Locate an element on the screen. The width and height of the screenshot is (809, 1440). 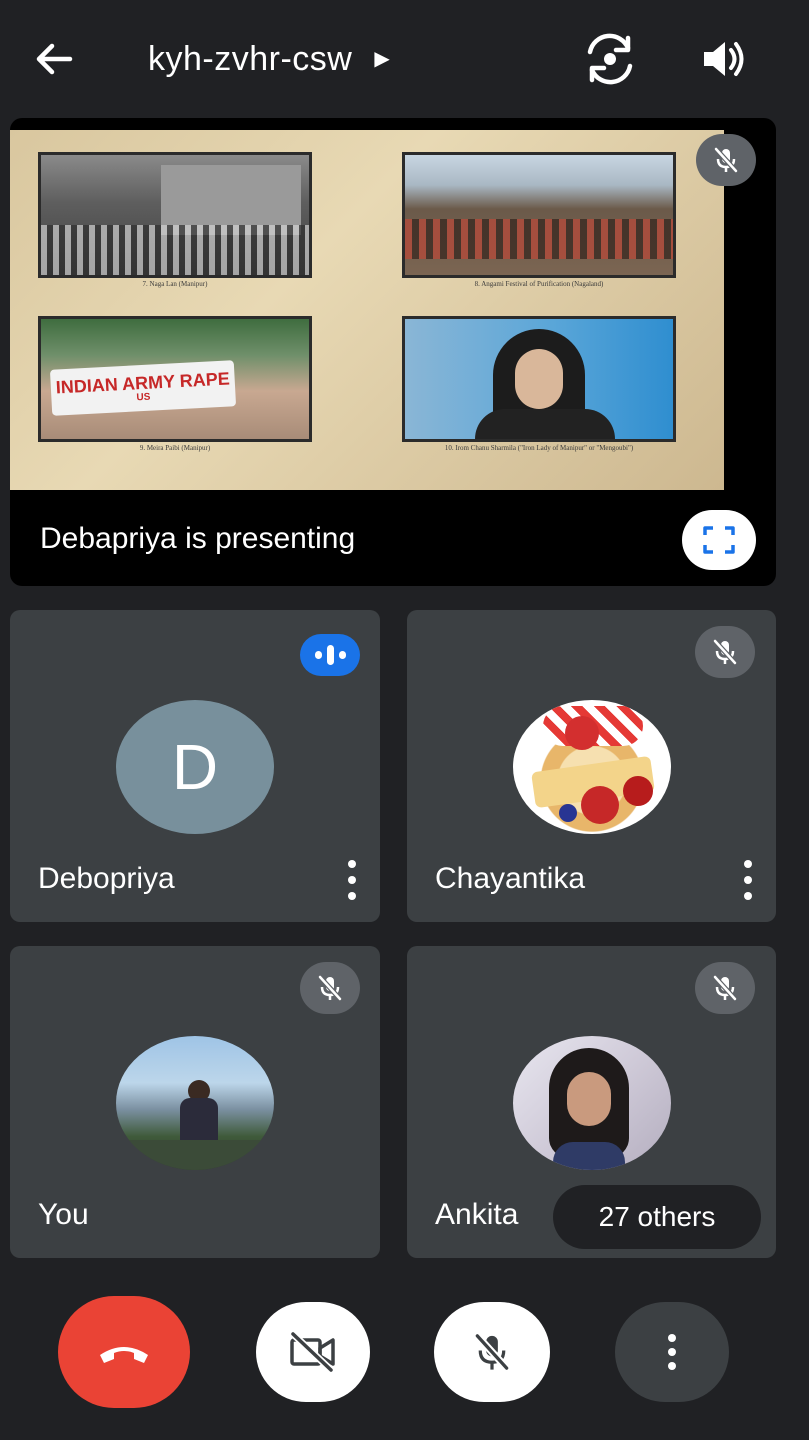
speaking-indicator is located at coordinates (330, 655).